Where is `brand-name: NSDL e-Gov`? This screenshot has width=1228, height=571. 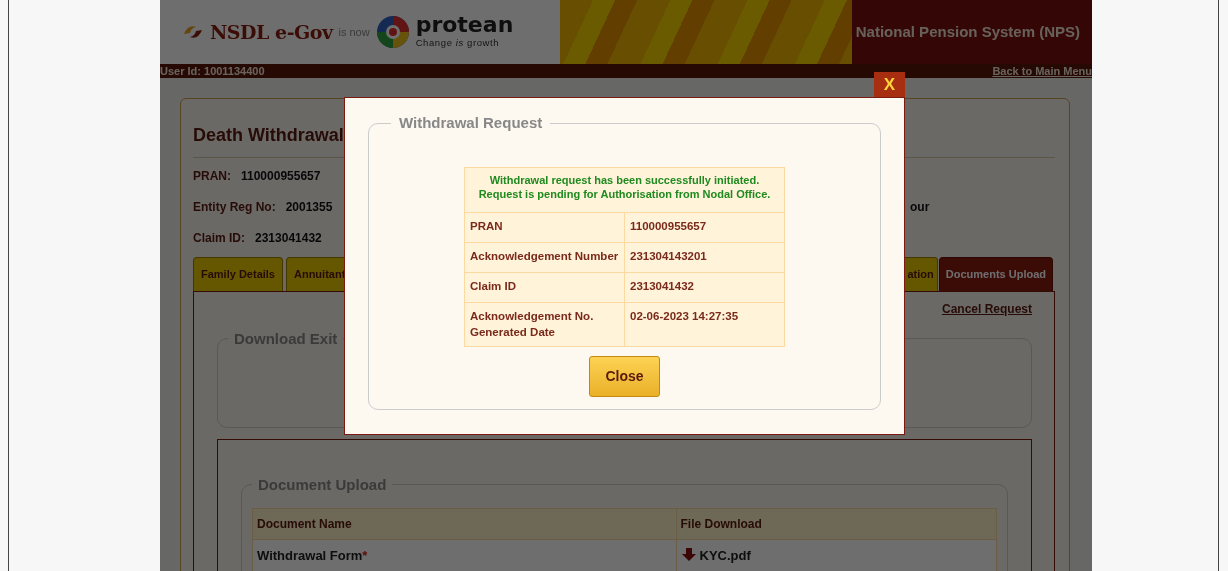
brand-name: NSDL e-Gov is located at coordinates (271, 32).